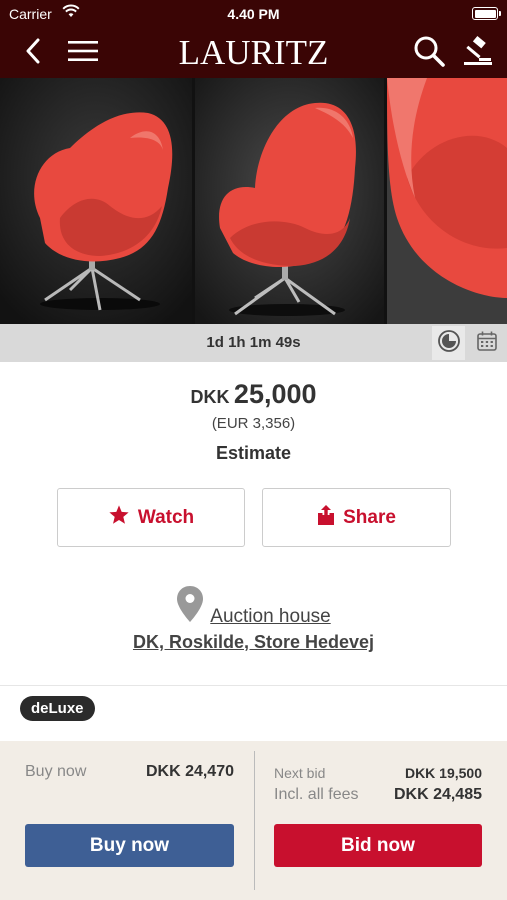 Image resolution: width=507 pixels, height=900 pixels. What do you see at coordinates (437, 794) in the screenshot?
I see `fees-value: DKK 24,485` at bounding box center [437, 794].